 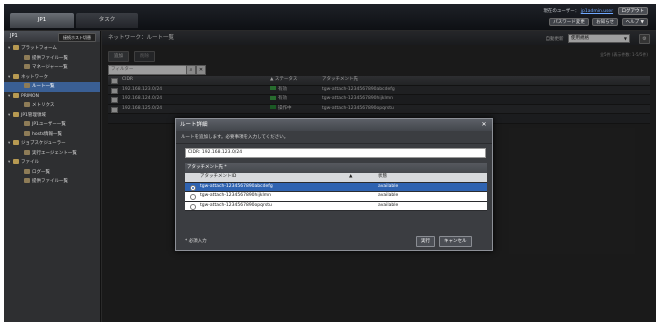 I want to click on sidebar-item: メトリクス, so click(x=52, y=106).